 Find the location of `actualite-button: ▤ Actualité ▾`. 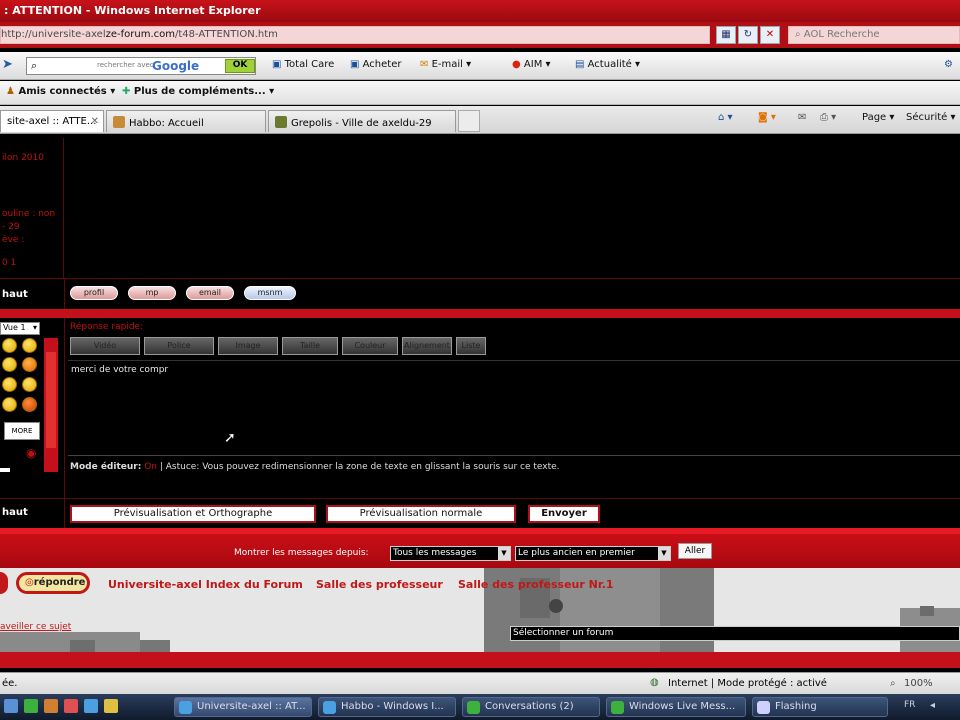

actualite-button: ▤ Actualité ▾ is located at coordinates (607, 64).